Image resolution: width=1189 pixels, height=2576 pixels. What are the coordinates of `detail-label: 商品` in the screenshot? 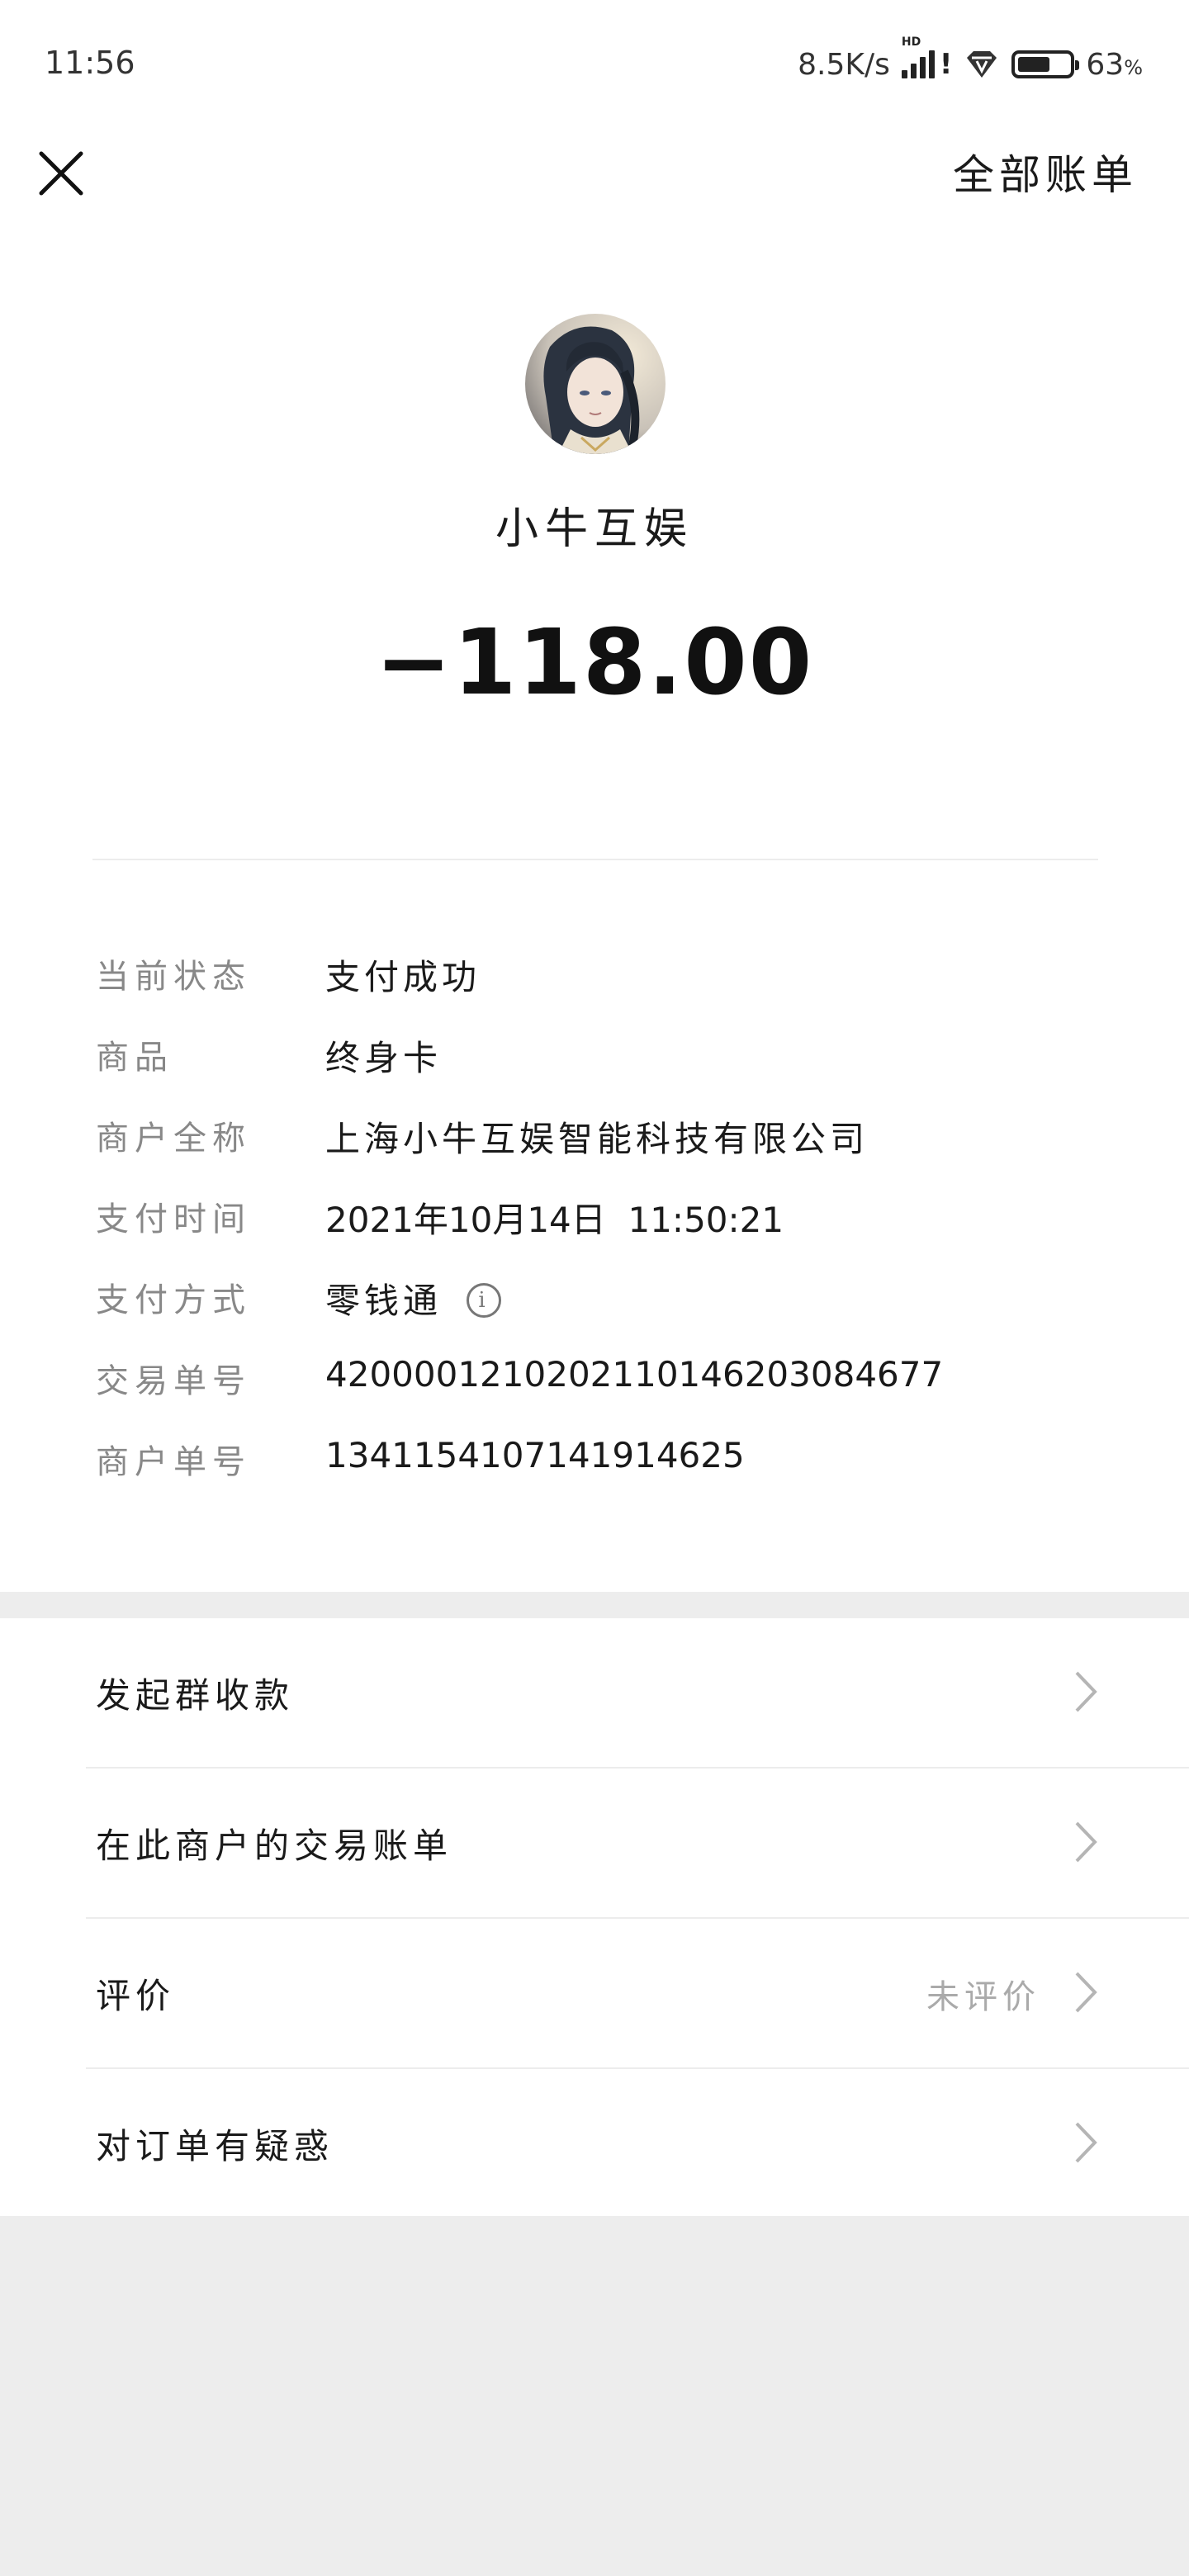 It's located at (134, 1058).